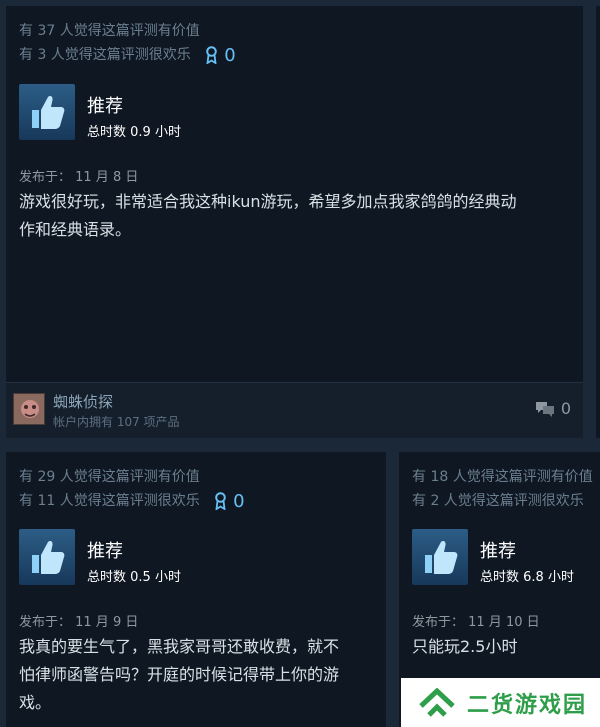 Image resolution: width=600 pixels, height=727 pixels. I want to click on comment-bubbles-icon, so click(544, 409).